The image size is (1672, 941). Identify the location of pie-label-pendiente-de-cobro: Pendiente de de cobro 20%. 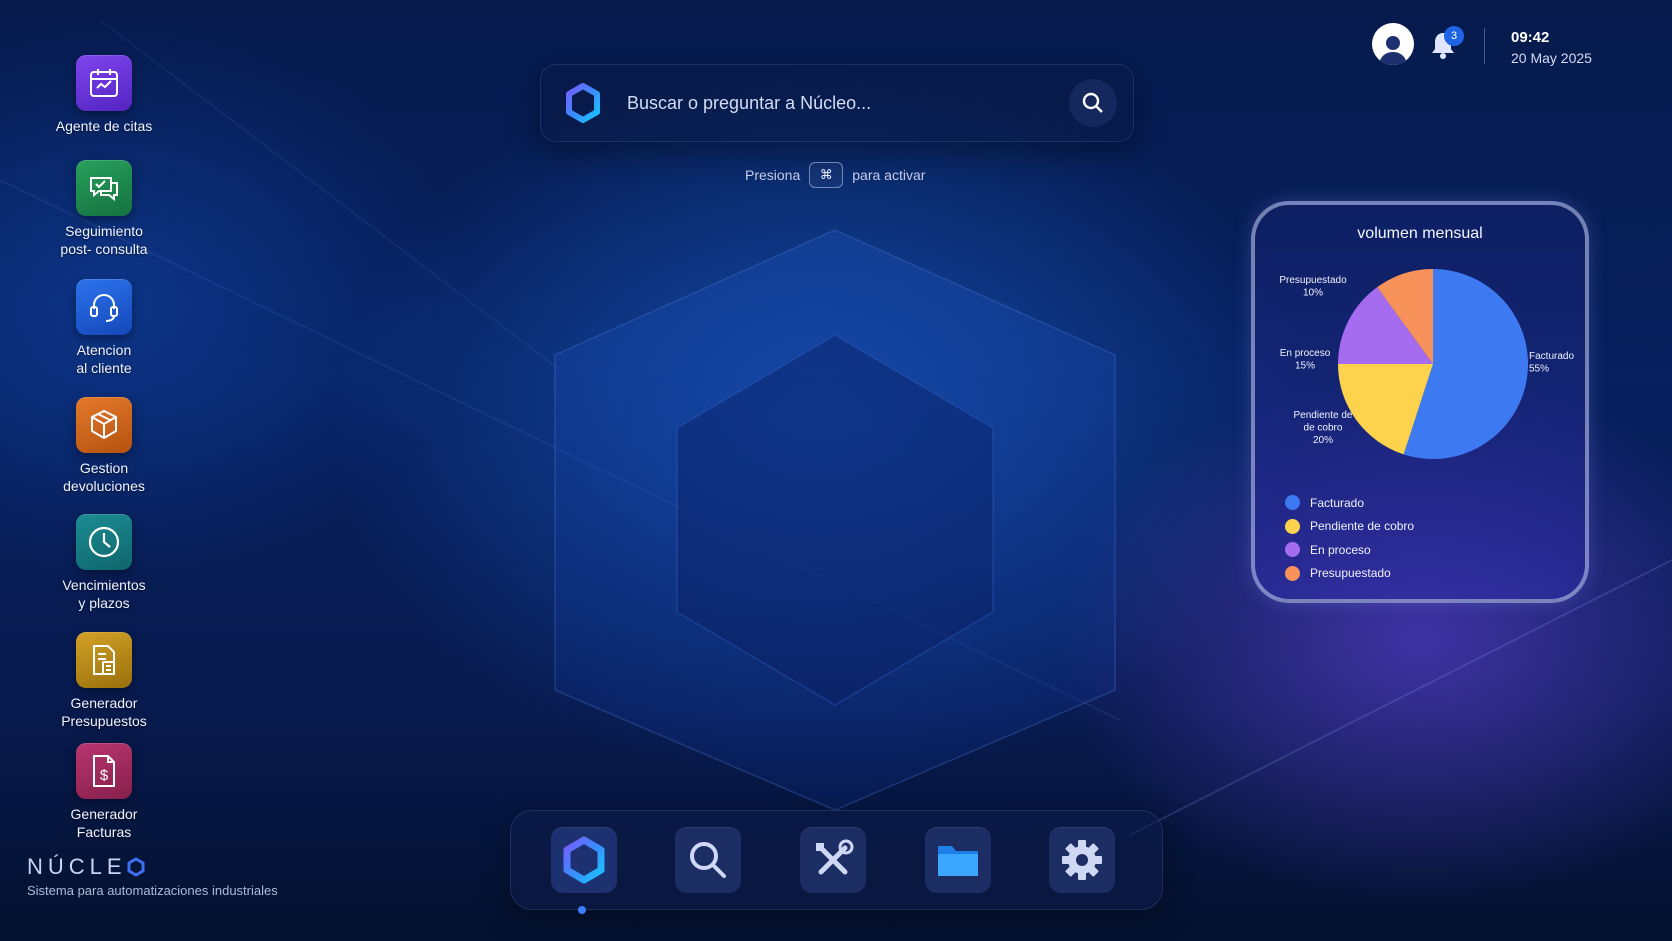
(1323, 428).